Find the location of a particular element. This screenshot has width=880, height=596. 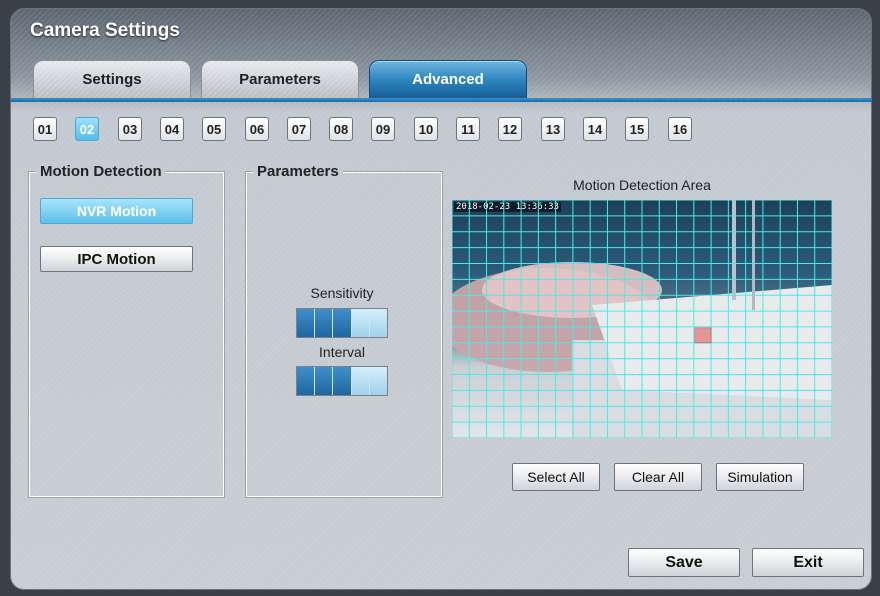

sensitivity-slider is located at coordinates (342, 323).